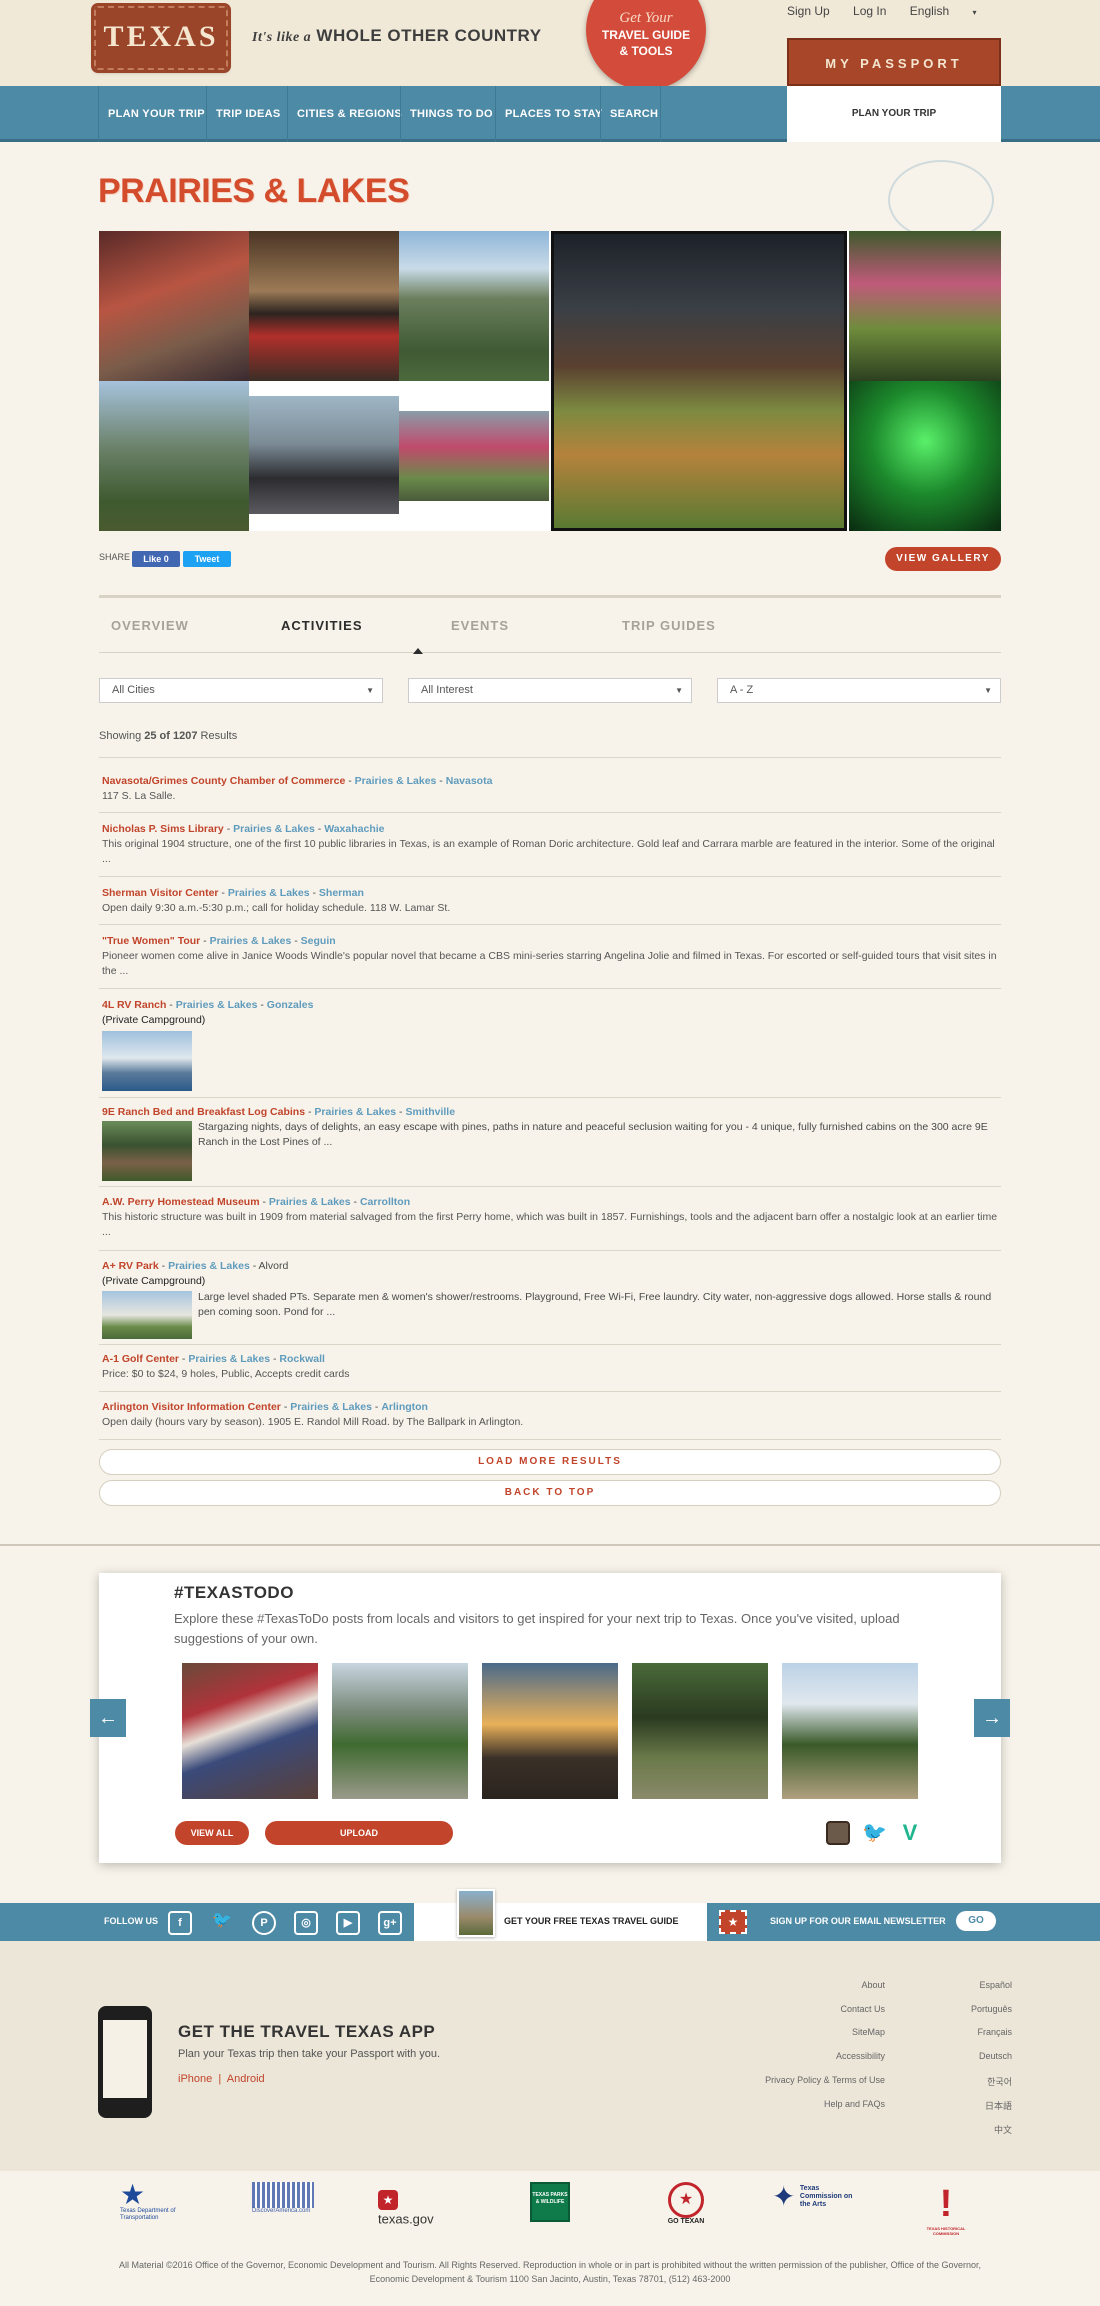  What do you see at coordinates (550, 1462) in the screenshot?
I see `load-more-button: LOAD MORE RESULTS` at bounding box center [550, 1462].